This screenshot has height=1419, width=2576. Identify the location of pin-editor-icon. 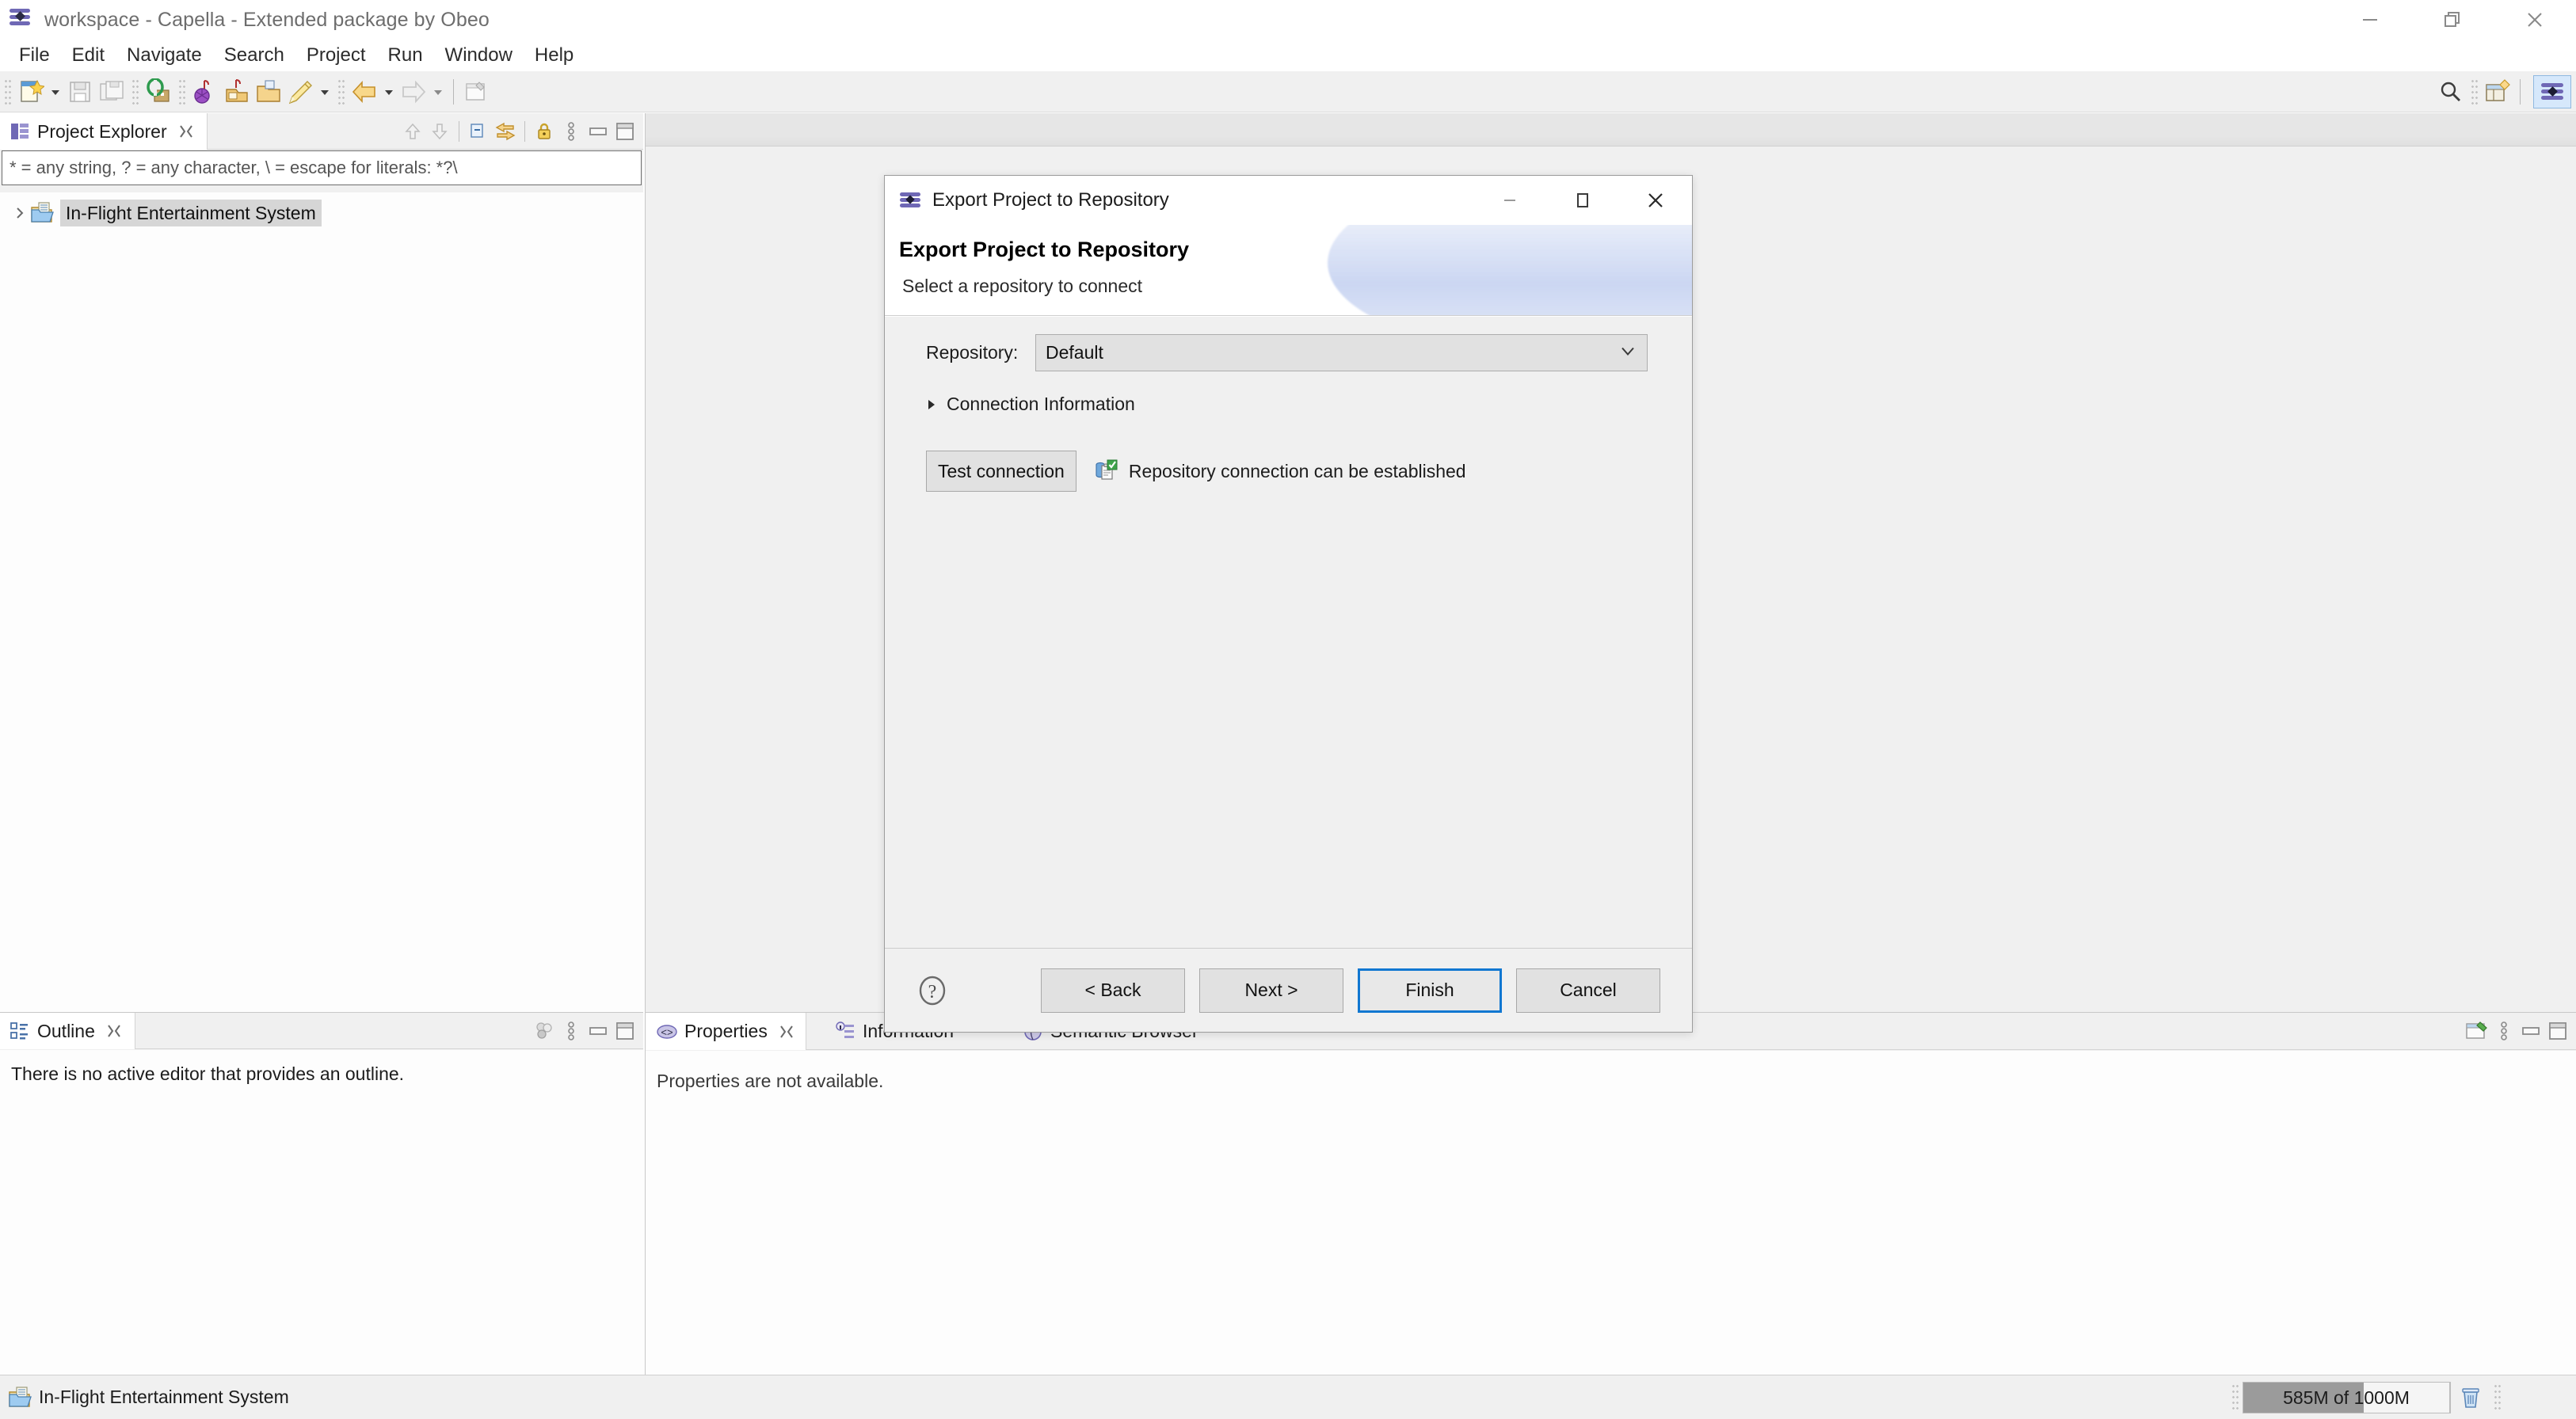
(2477, 1031).